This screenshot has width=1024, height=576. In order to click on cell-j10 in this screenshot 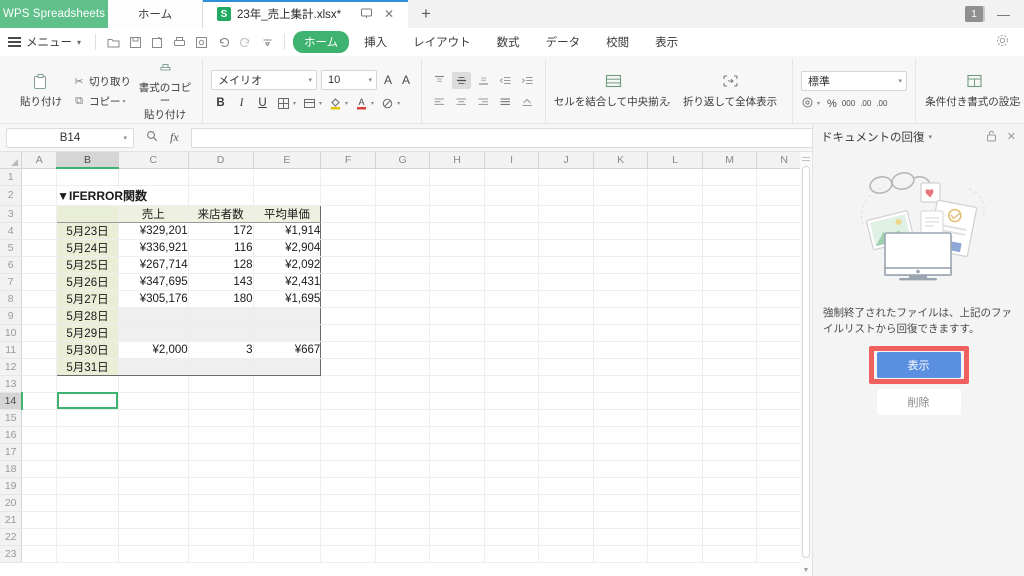, I will do `click(566, 333)`.